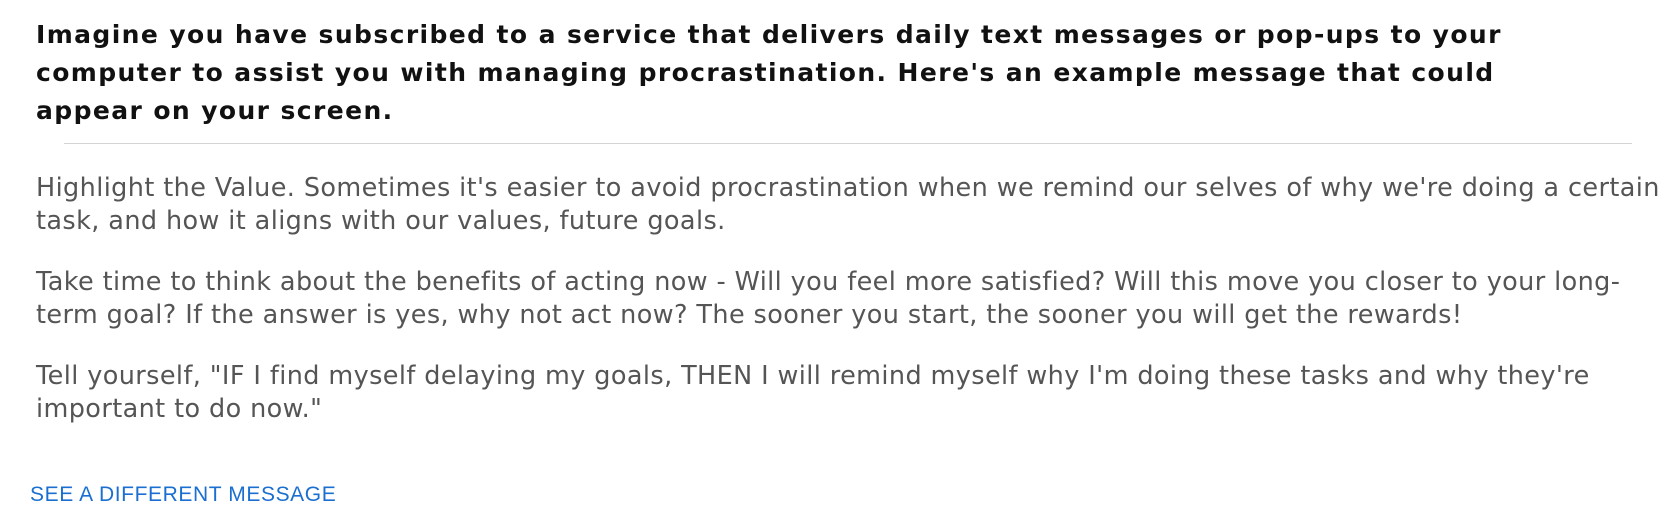 This screenshot has height=525, width=1664. What do you see at coordinates (848, 143) in the screenshot?
I see `heading-divider` at bounding box center [848, 143].